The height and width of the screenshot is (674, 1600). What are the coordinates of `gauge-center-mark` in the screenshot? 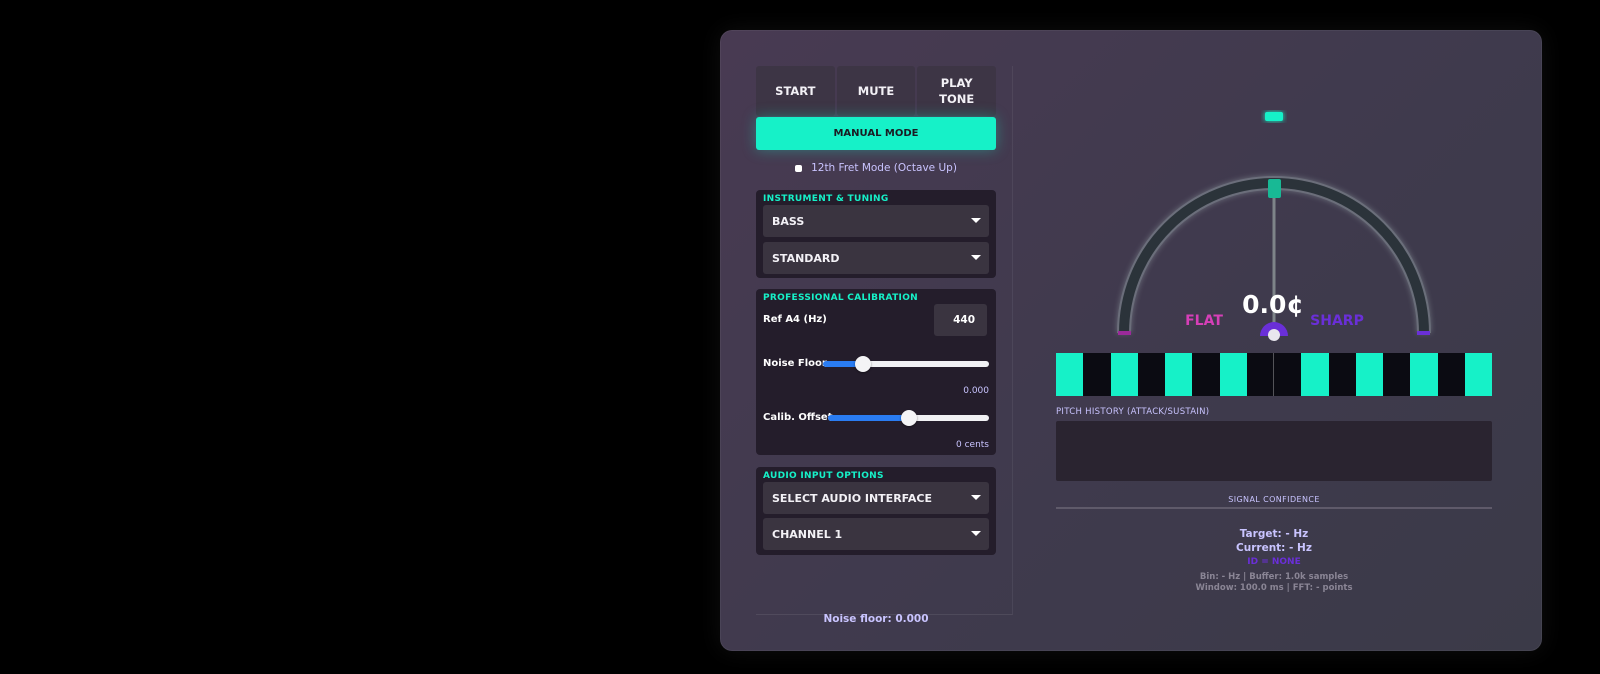 It's located at (1274, 188).